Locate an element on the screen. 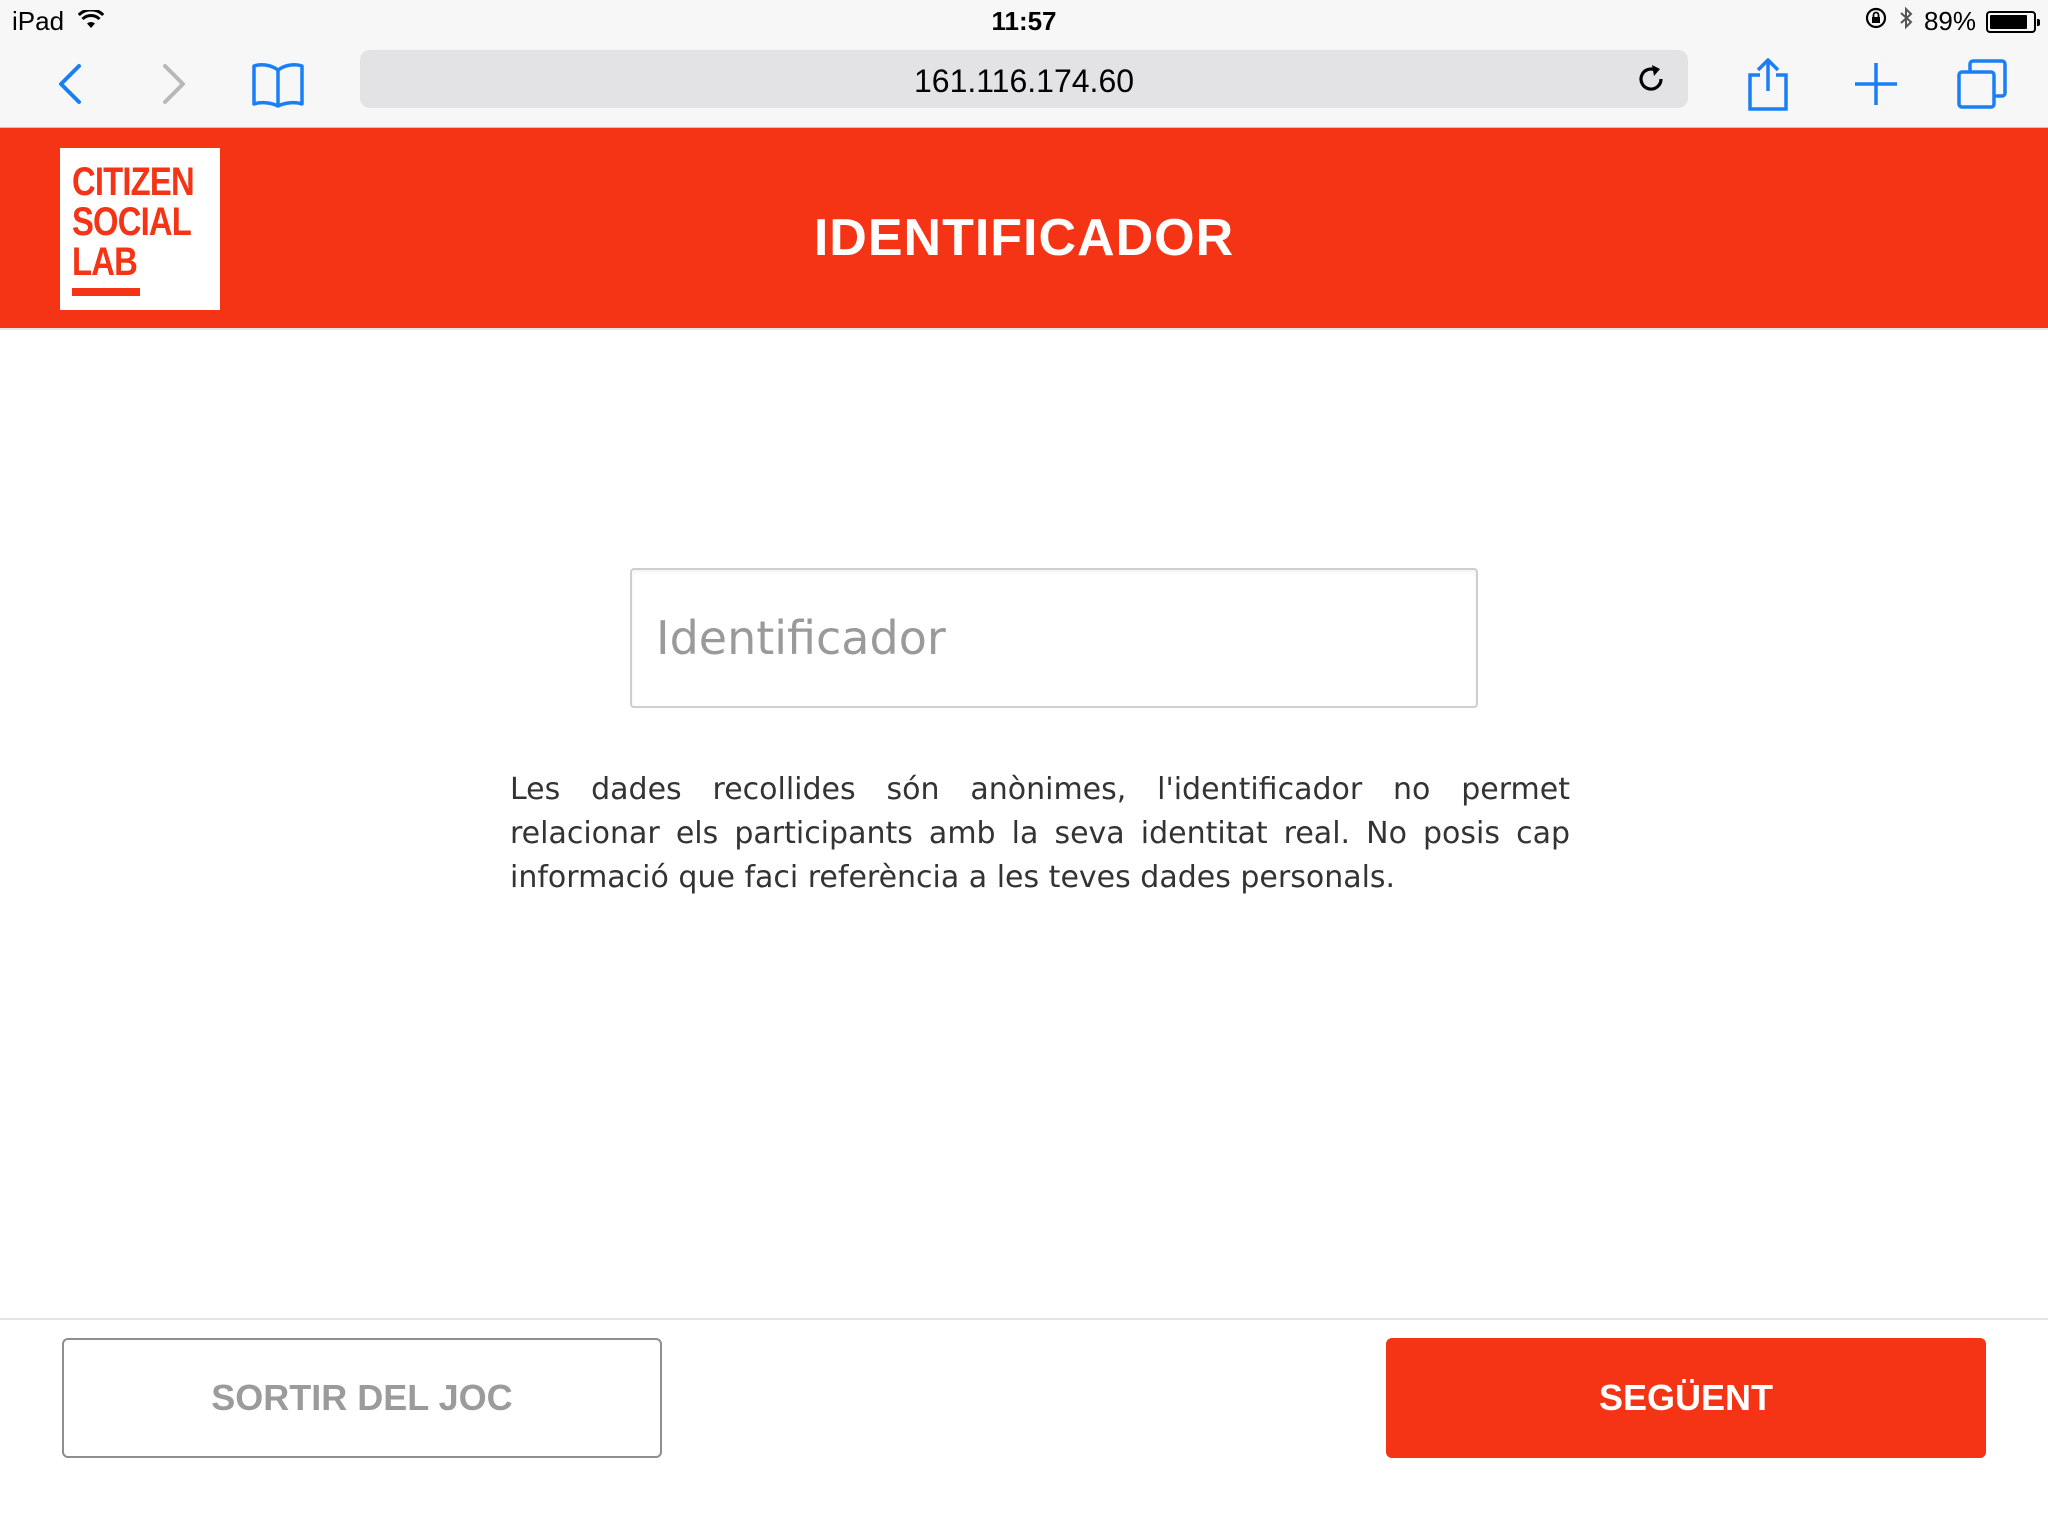 This screenshot has width=2048, height=1536. status-time: 11:57 is located at coordinates (1024, 21).